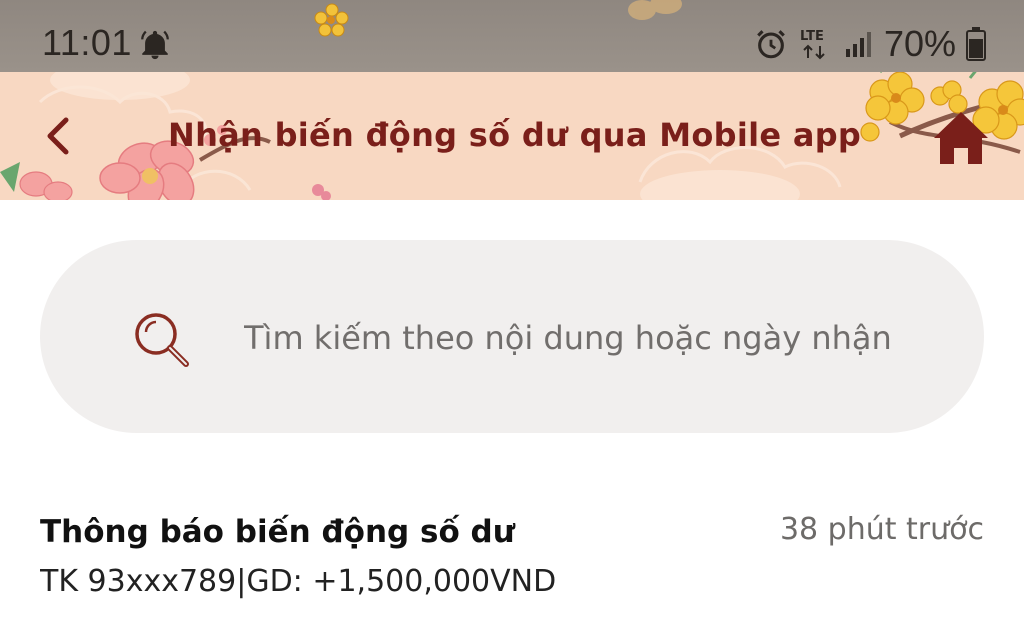  Describe the element at coordinates (155, 45) in the screenshot. I see `bell-icon` at that location.